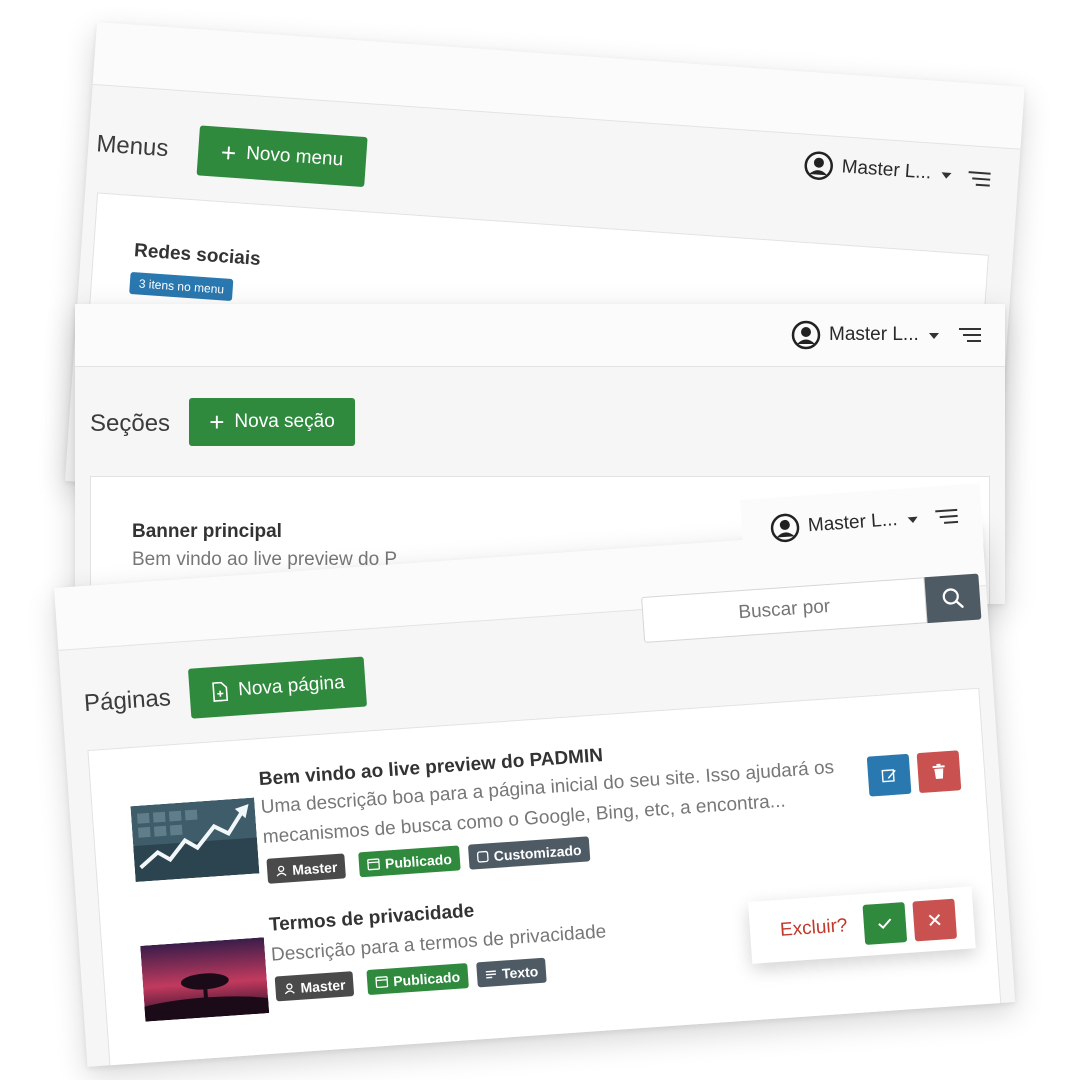 Image resolution: width=1081 pixels, height=1080 pixels. Describe the element at coordinates (219, 691) in the screenshot. I see `file-plus-icon` at that location.